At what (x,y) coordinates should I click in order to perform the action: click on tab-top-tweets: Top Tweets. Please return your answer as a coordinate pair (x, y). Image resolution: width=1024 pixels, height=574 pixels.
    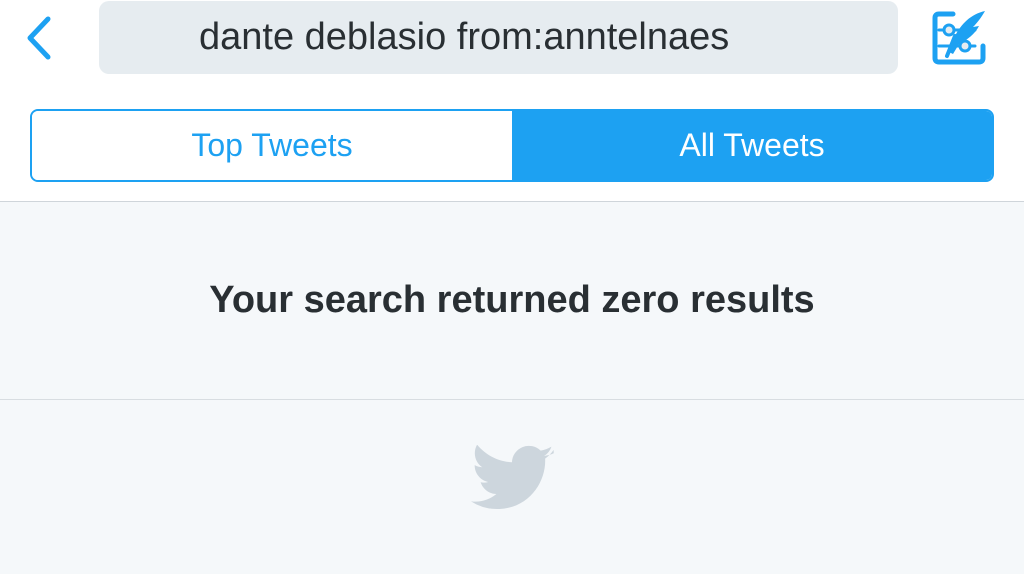
    Looking at the image, I should click on (272, 145).